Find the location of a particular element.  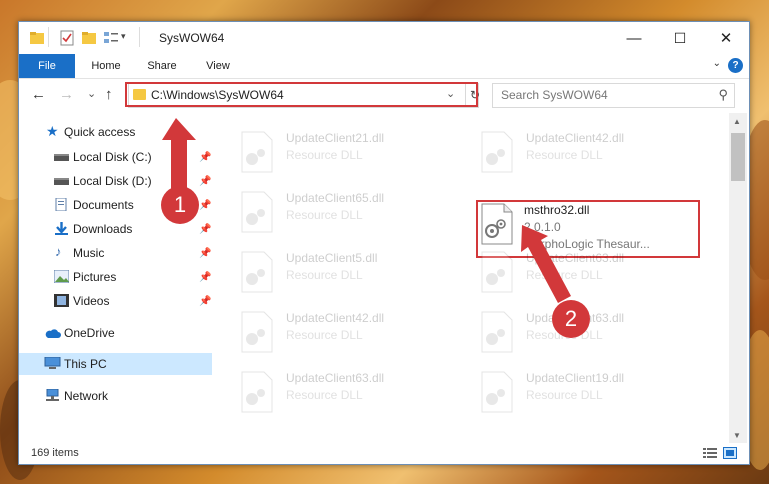

sidebar-item-label: Local Disk (C:) is located at coordinates (112, 157).